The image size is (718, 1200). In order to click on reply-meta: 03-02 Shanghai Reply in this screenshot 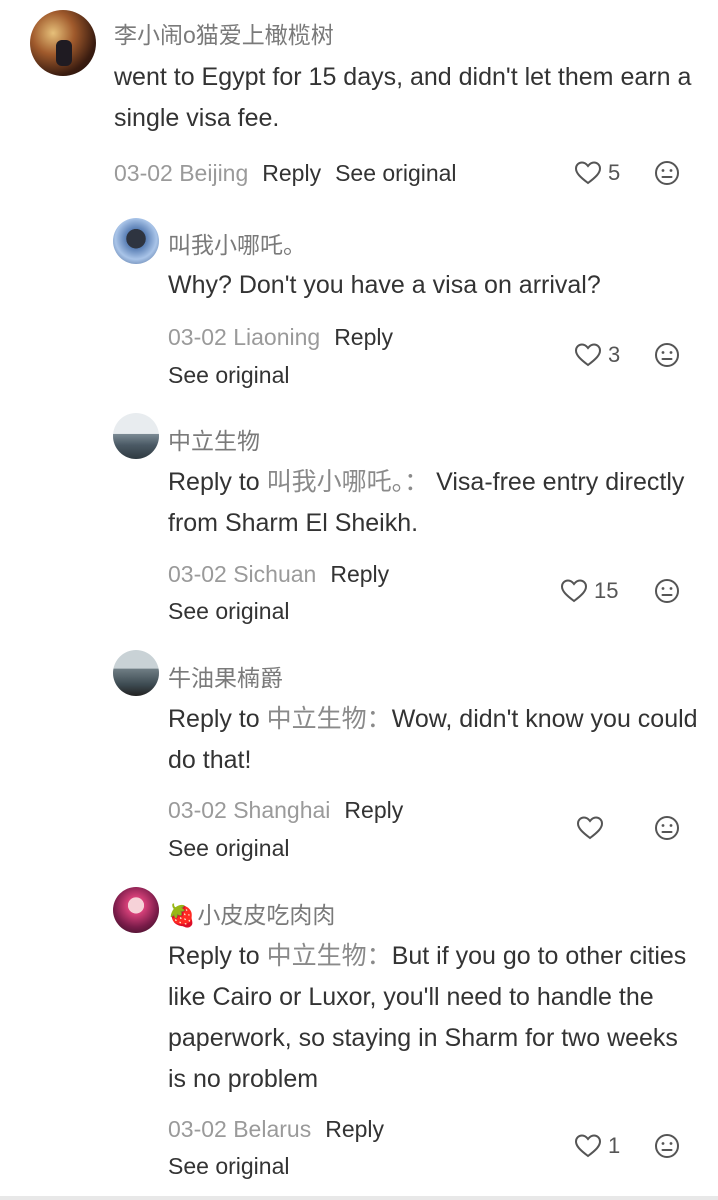, I will do `click(285, 810)`.